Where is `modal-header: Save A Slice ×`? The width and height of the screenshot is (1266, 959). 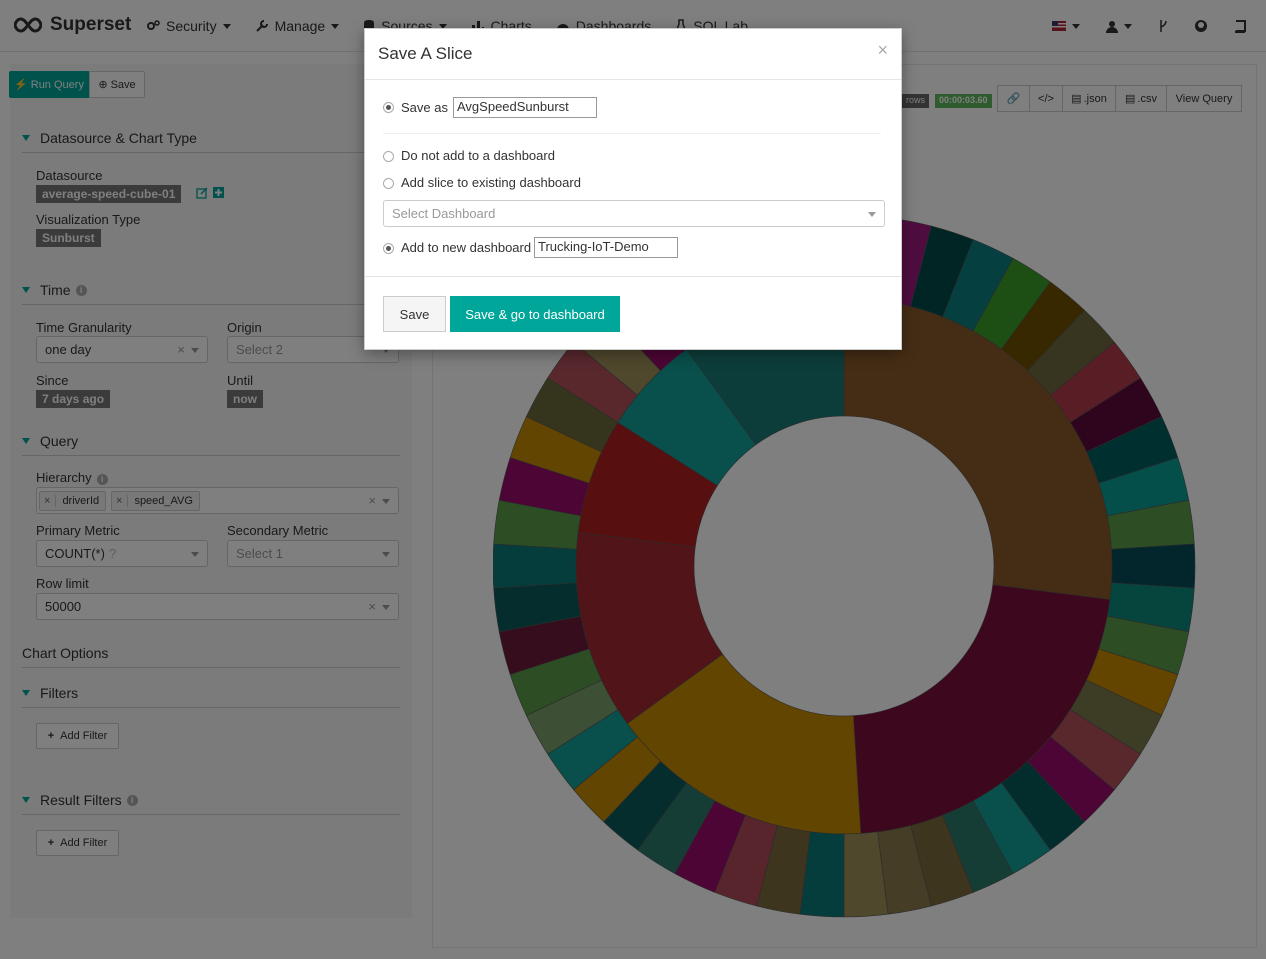
modal-header: Save A Slice × is located at coordinates (633, 54).